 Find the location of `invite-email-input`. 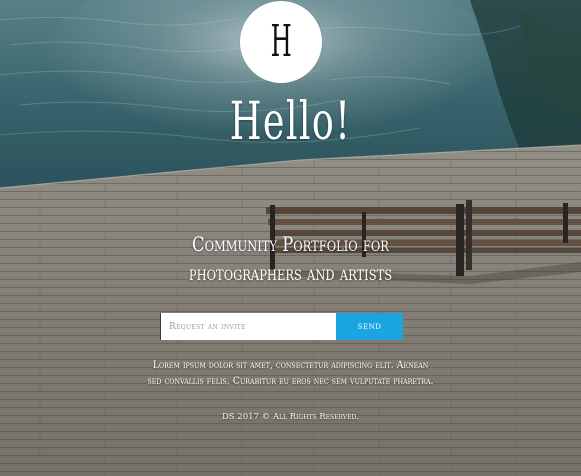

invite-email-input is located at coordinates (248, 326).